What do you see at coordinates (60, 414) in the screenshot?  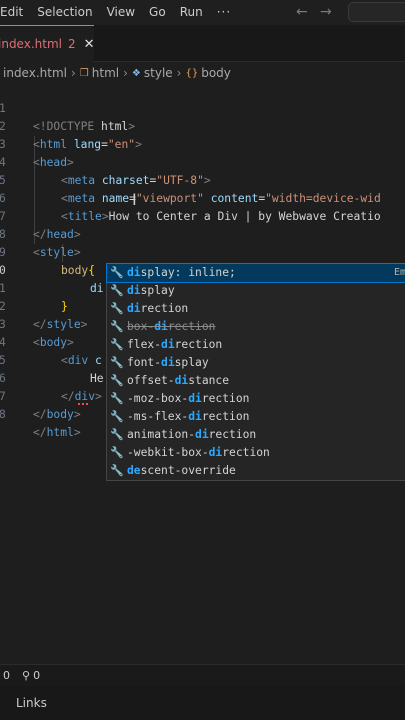 I see `tag-name: body` at bounding box center [60, 414].